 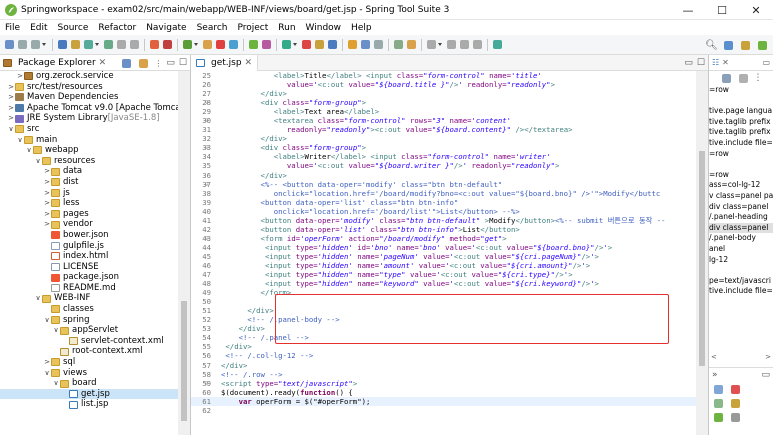 I want to click on code-line: 60 $(document).ready(function() {, so click(x=444, y=392).